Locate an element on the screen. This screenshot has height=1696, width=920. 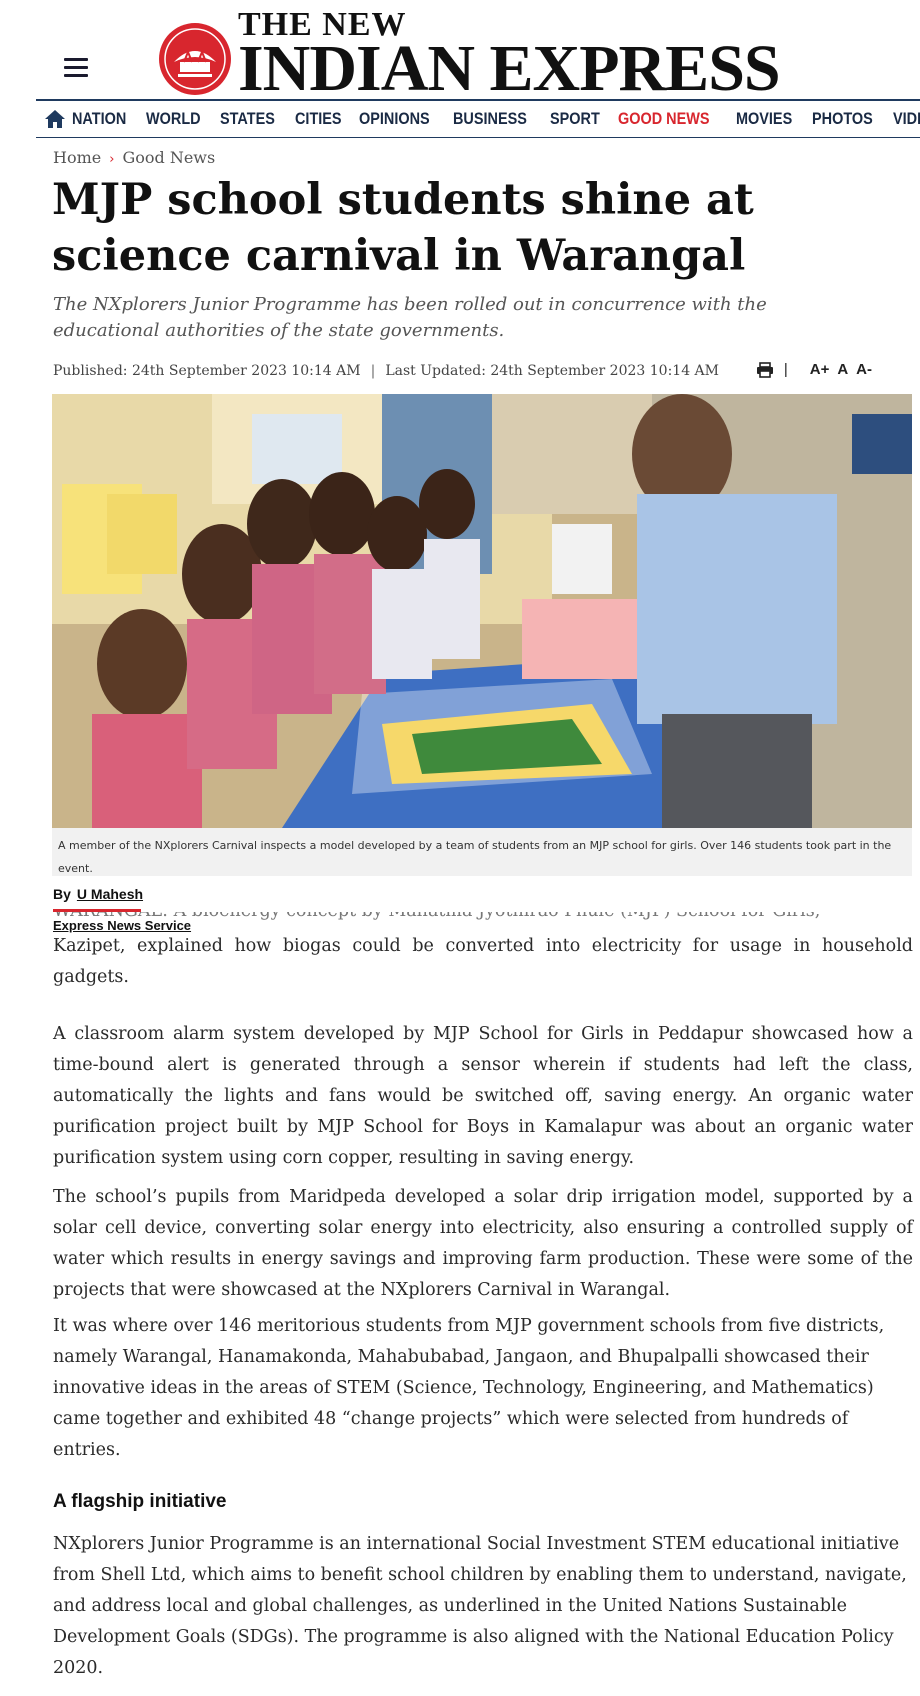
nav-item-sport: SPORT is located at coordinates (575, 119).